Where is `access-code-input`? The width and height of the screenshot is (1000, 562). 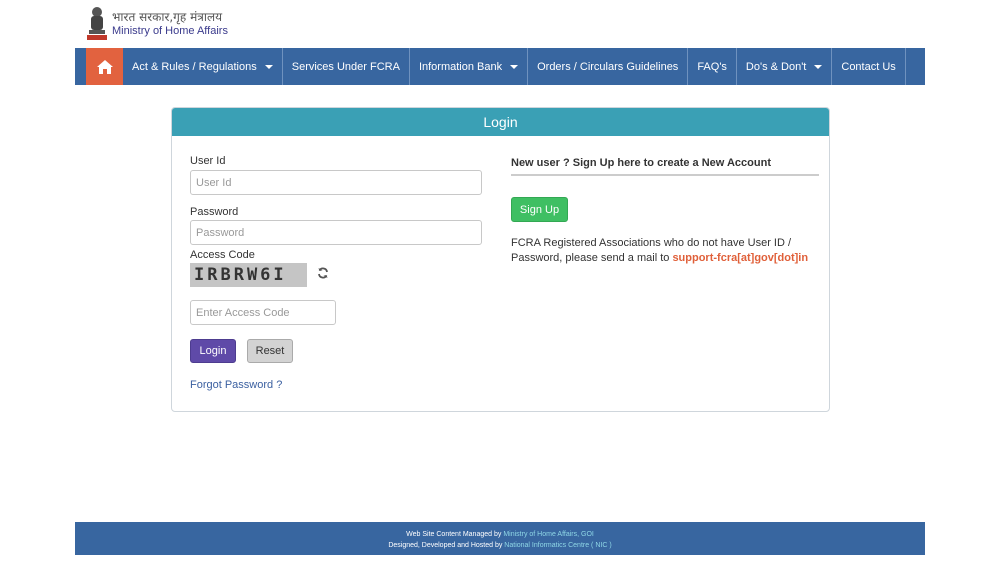 access-code-input is located at coordinates (263, 312).